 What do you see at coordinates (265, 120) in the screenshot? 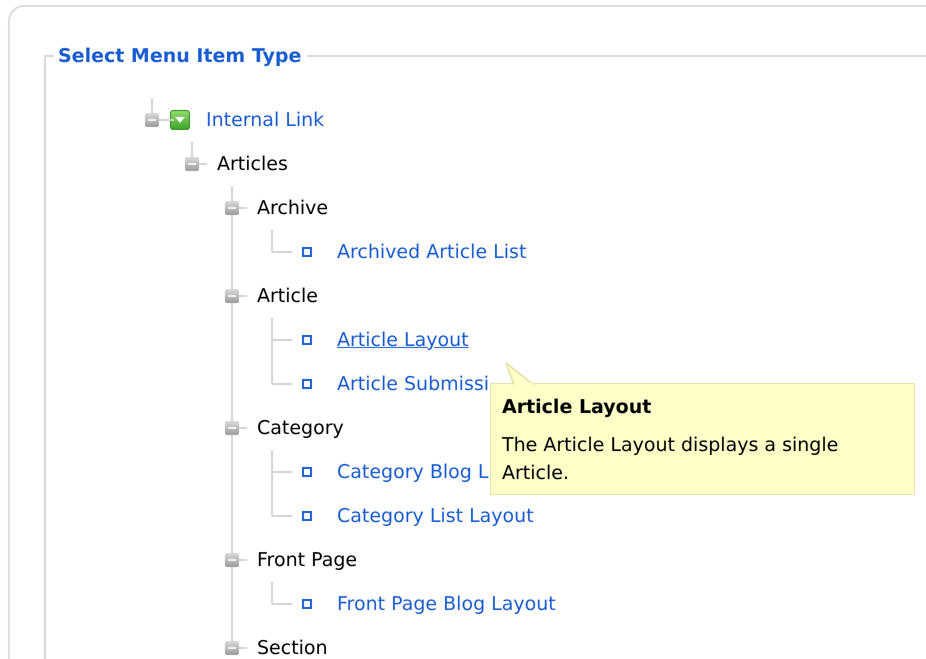
I see `group-title: Internal Link` at bounding box center [265, 120].